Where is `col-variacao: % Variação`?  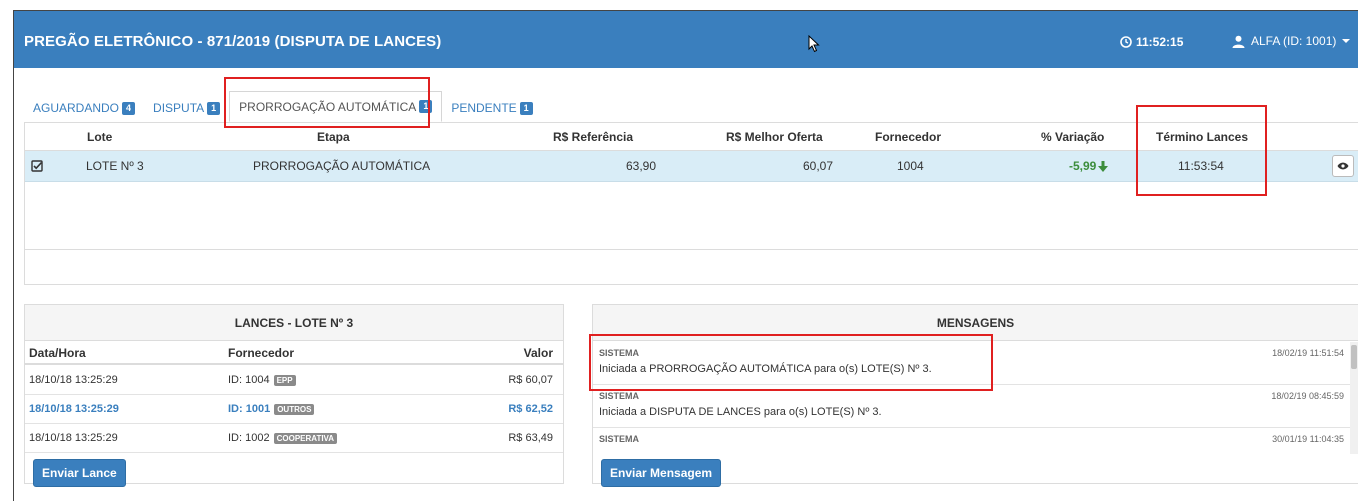 col-variacao: % Variação is located at coordinates (1073, 136).